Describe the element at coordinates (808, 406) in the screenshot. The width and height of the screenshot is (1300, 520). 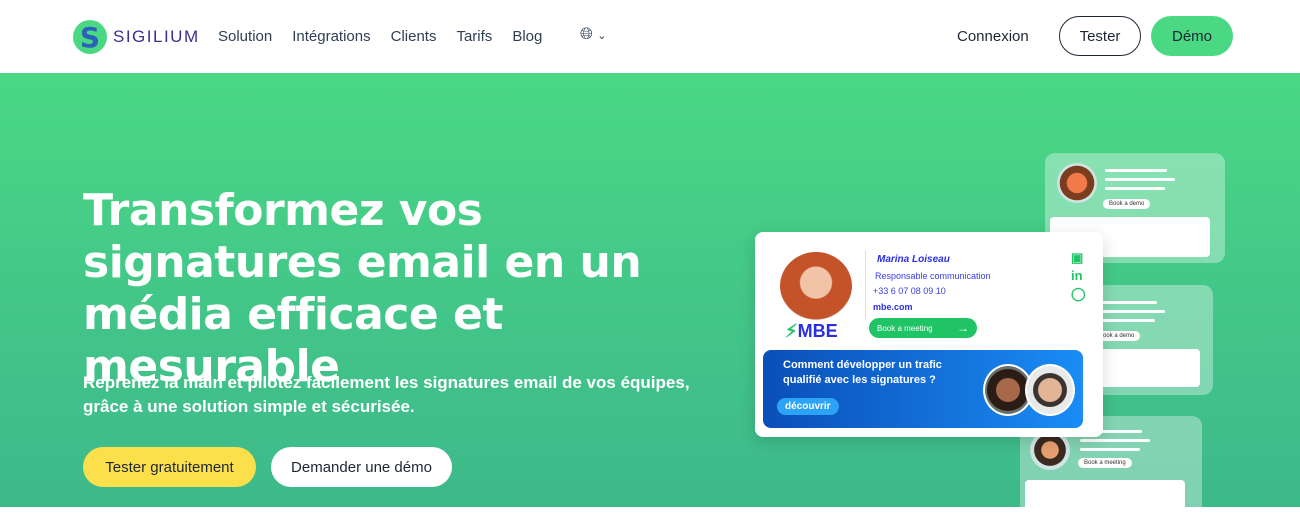
I see `discover-button: découvrir` at that location.